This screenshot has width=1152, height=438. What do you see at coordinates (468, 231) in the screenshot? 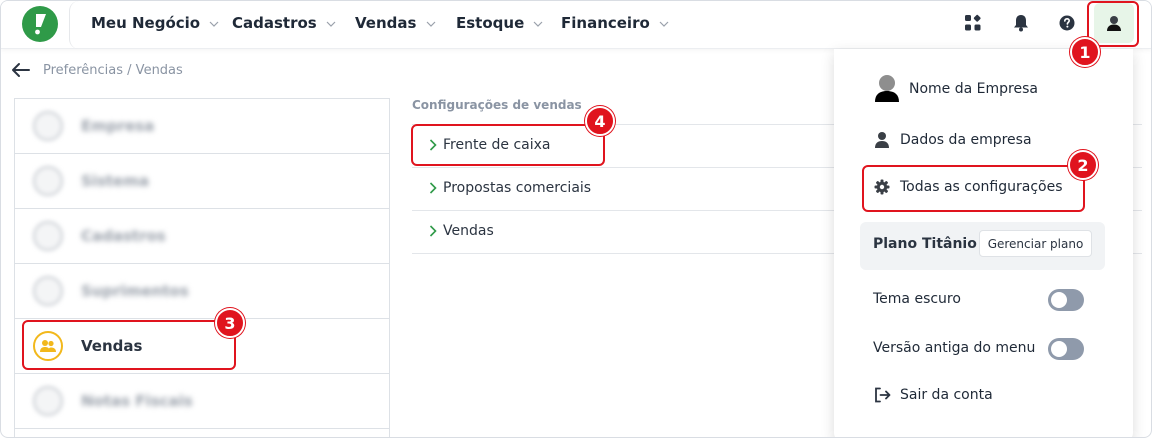
I see `config-item-label: Vendas` at bounding box center [468, 231].